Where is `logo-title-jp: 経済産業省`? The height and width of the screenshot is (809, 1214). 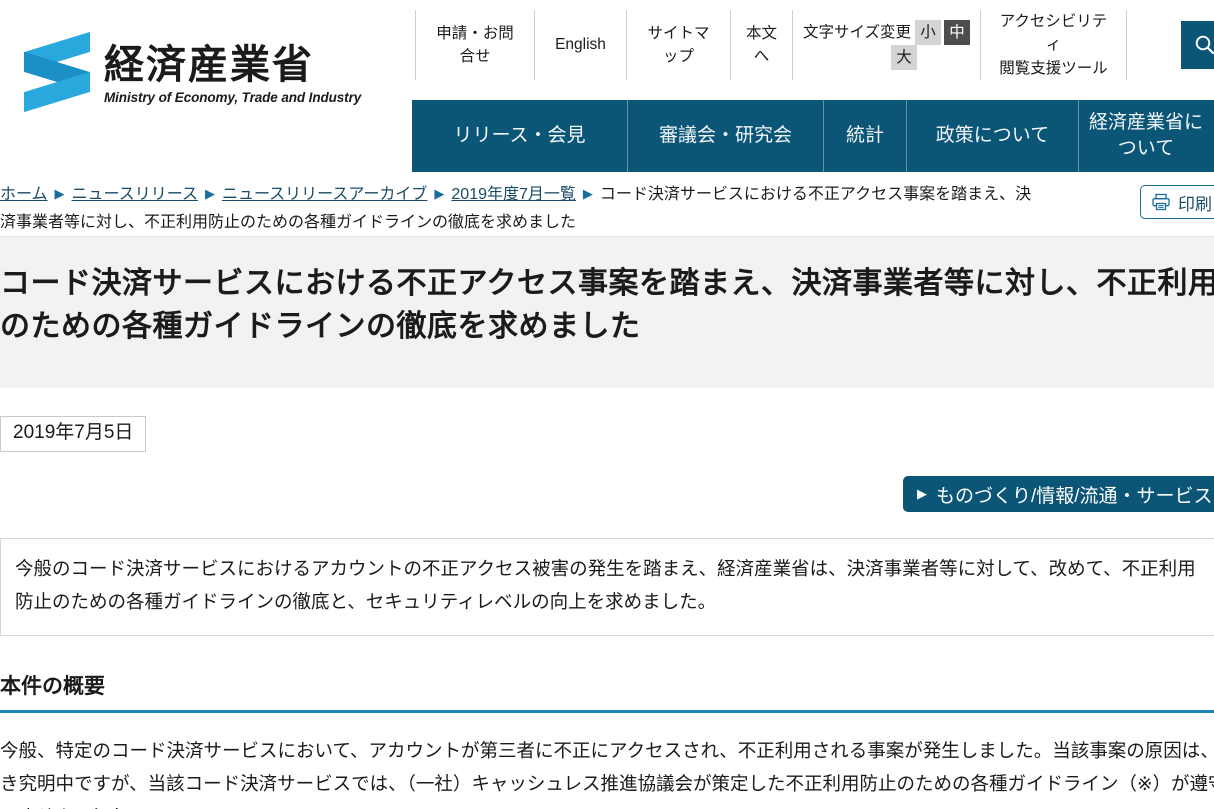
logo-title-jp: 経済産業省 is located at coordinates (209, 64).